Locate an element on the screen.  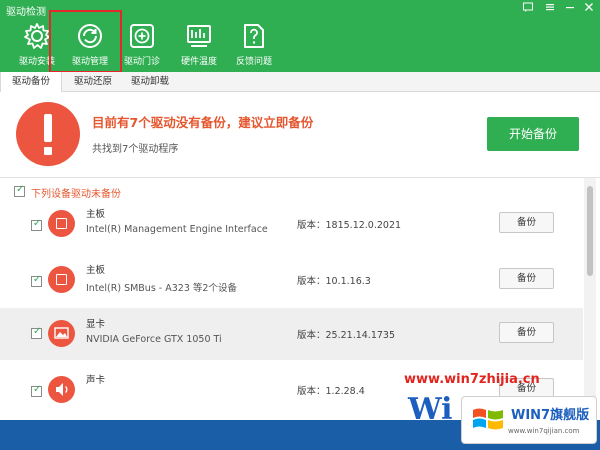
device-version: 版本：25.21.14.1735 is located at coordinates (346, 335).